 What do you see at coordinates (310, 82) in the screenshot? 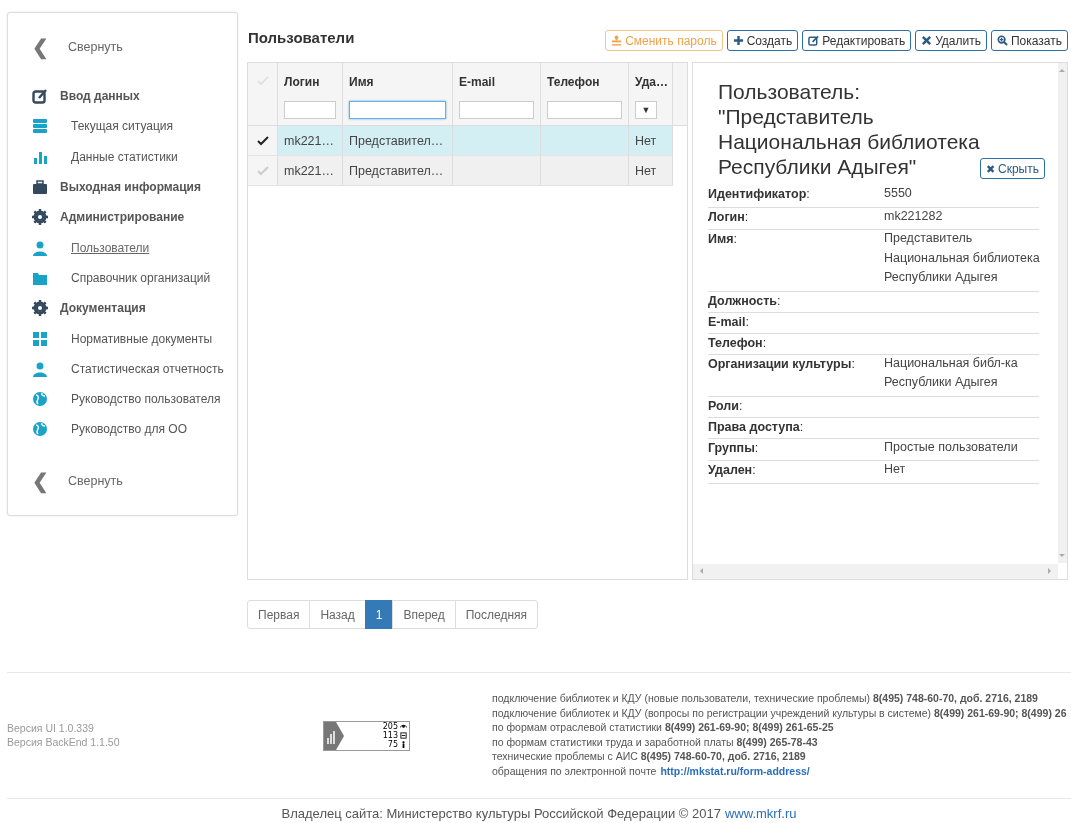
I see `column-header: Логин` at bounding box center [310, 82].